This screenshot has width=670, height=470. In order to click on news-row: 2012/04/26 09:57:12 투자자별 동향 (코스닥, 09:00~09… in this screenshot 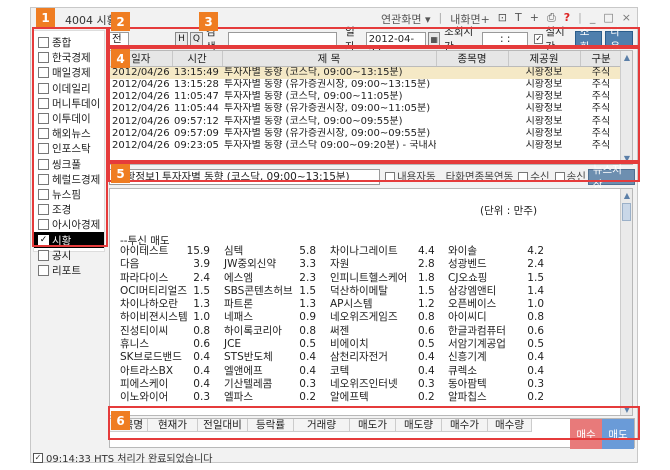, I will do `click(366, 122)`.